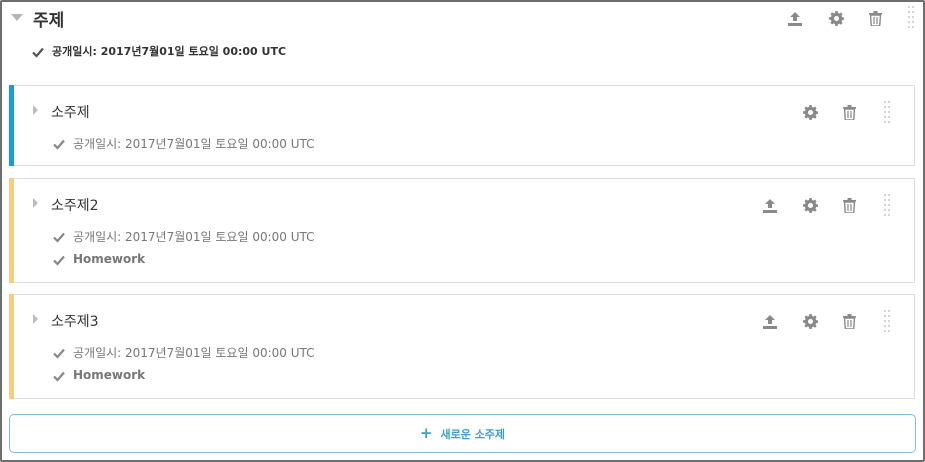 The height and width of the screenshot is (462, 925). Describe the element at coordinates (75, 321) in the screenshot. I see `subsection-title: 소주제3` at that location.